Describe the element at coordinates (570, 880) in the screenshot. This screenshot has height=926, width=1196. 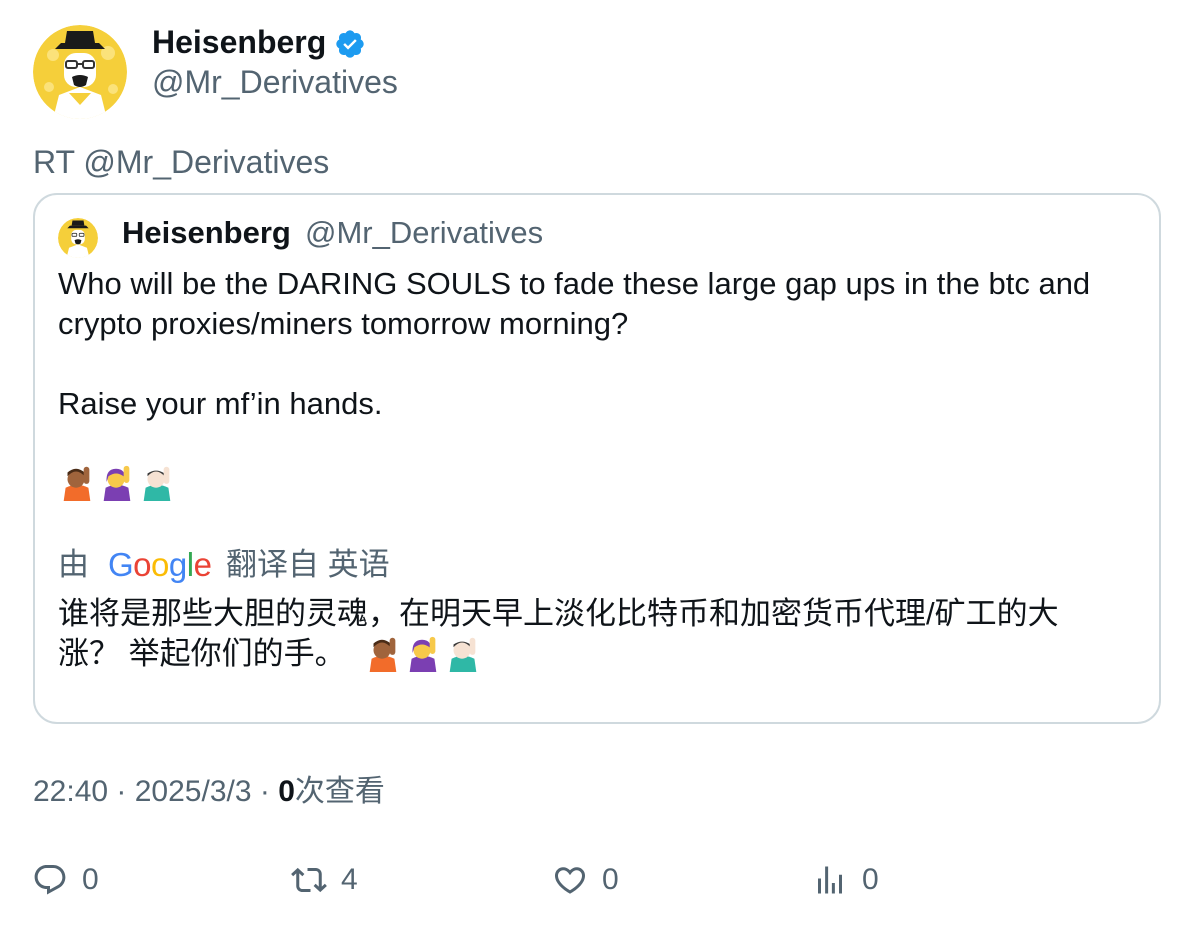
I see `heart-icon` at that location.